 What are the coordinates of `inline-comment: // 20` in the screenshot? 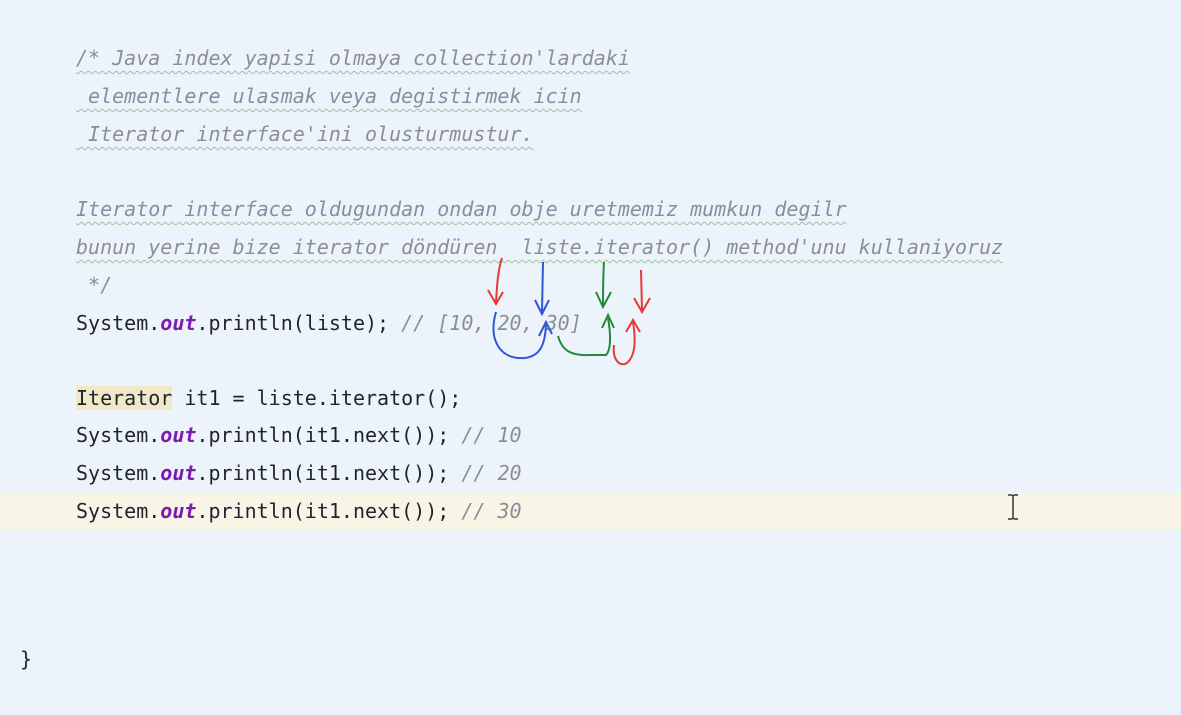 It's located at (491, 473).